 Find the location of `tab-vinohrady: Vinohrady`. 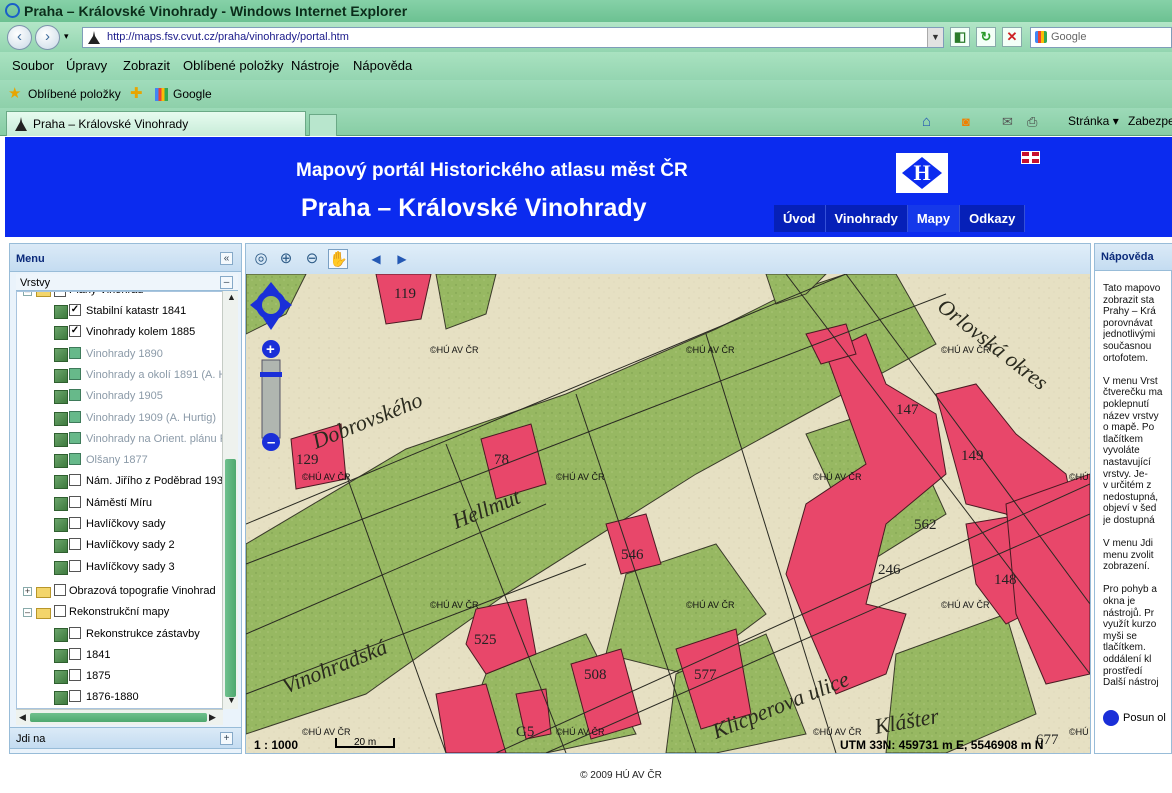

tab-vinohrady: Vinohrady is located at coordinates (866, 218).